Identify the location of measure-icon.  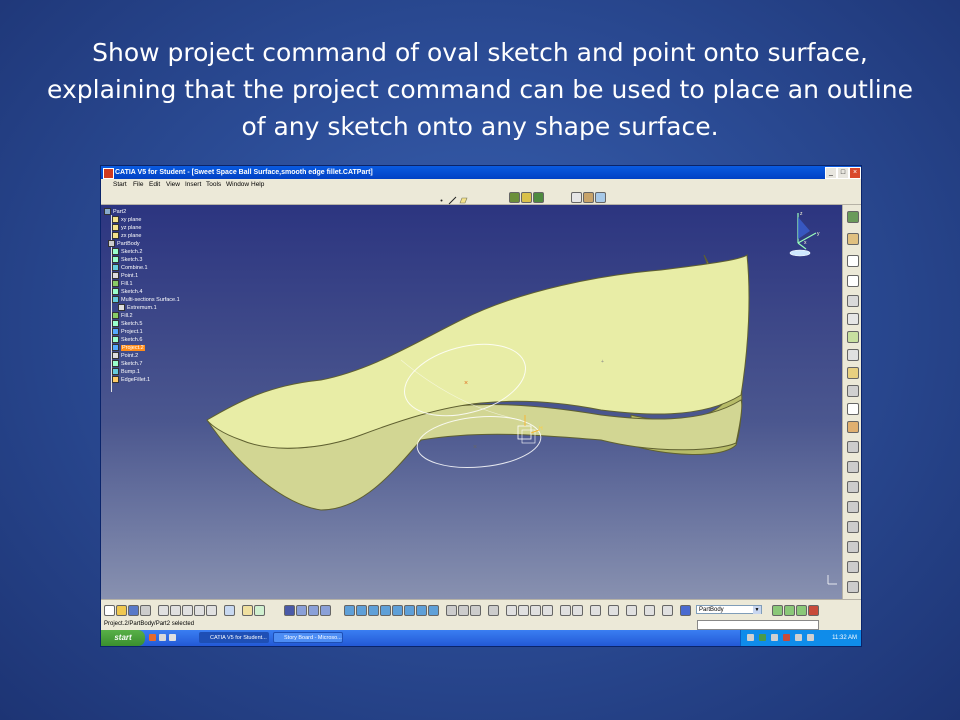
(463, 610).